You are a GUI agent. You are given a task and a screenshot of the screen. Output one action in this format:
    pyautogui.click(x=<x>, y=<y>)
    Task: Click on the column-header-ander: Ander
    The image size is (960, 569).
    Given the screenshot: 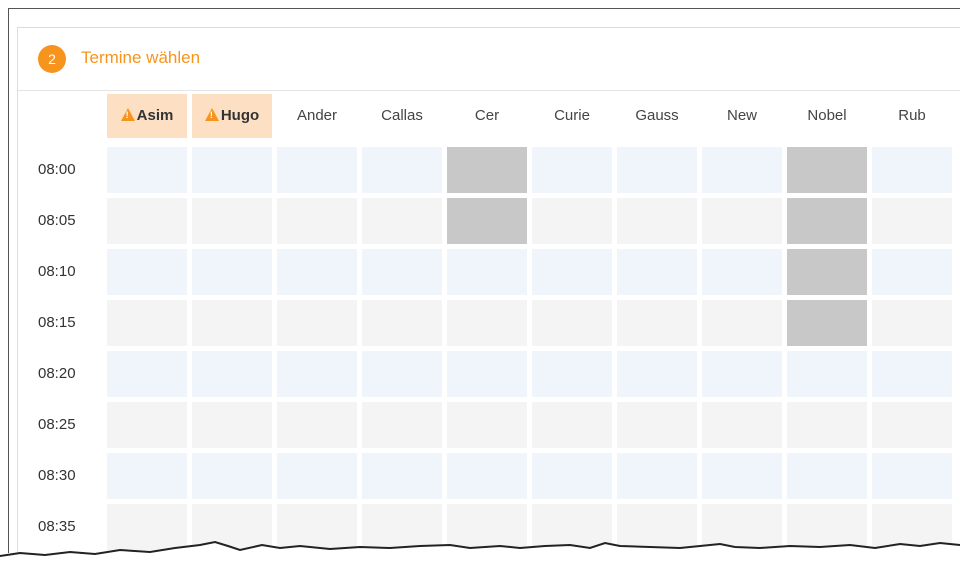 What is the action you would take?
    pyautogui.click(x=317, y=116)
    